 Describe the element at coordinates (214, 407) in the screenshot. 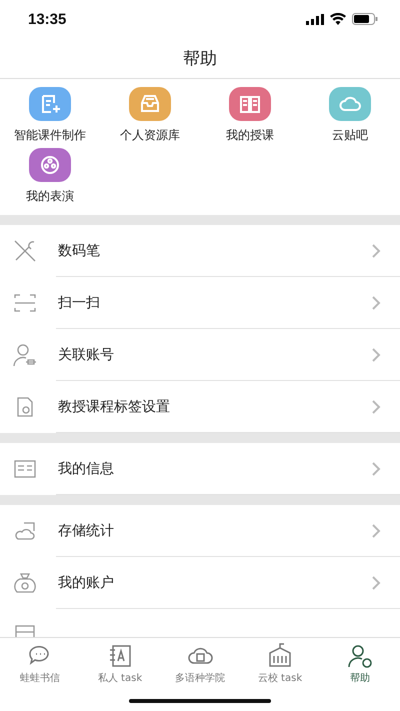

I see `menu-item-label: 教授课程标签设置` at that location.